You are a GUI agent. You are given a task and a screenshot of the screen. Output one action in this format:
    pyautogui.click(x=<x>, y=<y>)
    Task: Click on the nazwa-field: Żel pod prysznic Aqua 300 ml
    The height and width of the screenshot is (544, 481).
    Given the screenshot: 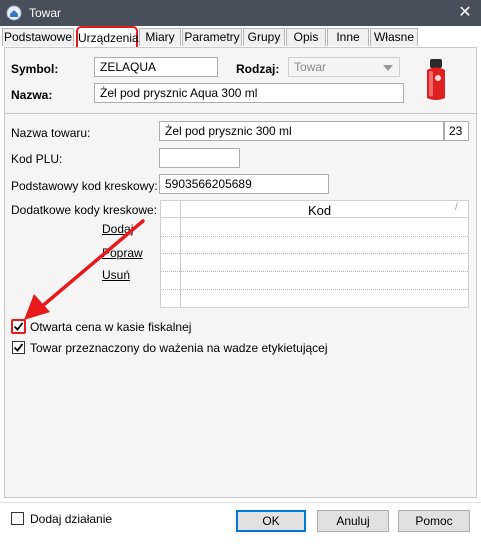 What is the action you would take?
    pyautogui.click(x=249, y=93)
    